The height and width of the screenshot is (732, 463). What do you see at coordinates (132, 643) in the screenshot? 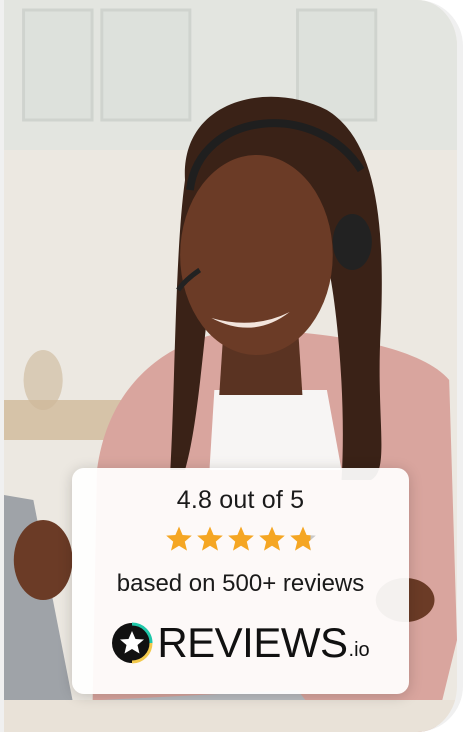
I see `reviews-io-star-icon` at bounding box center [132, 643].